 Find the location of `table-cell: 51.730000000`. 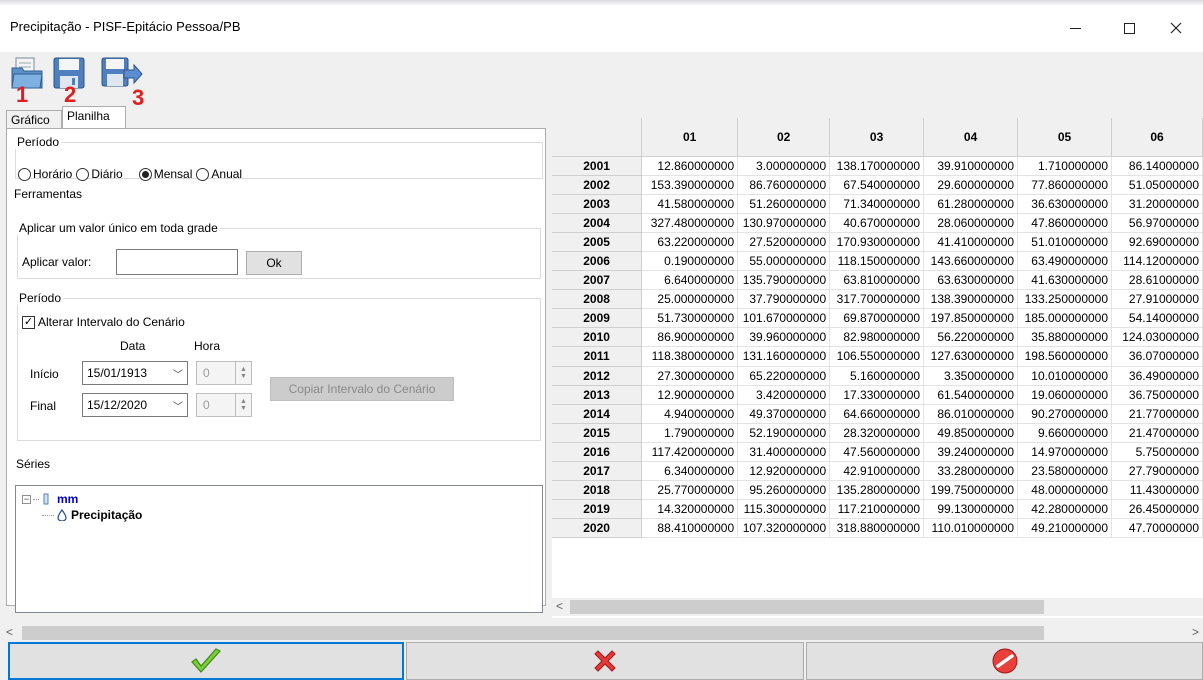

table-cell: 51.730000000 is located at coordinates (690, 318).